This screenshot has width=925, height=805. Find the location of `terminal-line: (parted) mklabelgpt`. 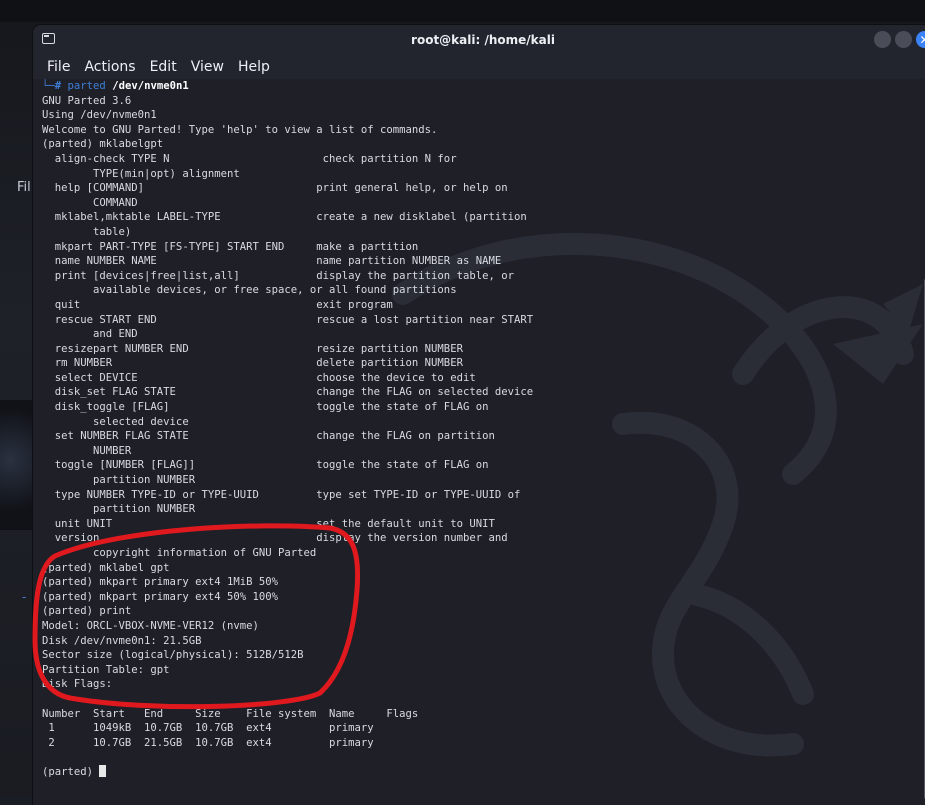

terminal-line: (parted) mklabelgpt is located at coordinates (103, 144).